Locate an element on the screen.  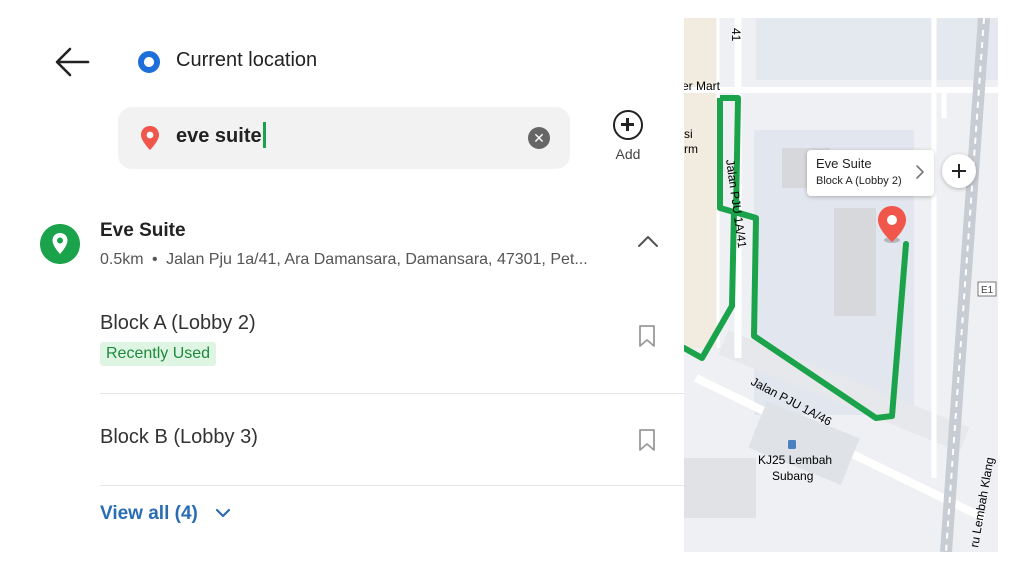
place-title: Eve Suite is located at coordinates (143, 231).